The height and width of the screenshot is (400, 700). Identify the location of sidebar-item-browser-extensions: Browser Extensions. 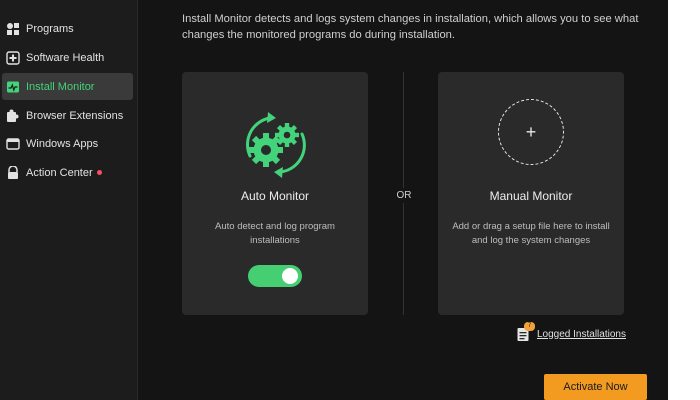
(67, 115).